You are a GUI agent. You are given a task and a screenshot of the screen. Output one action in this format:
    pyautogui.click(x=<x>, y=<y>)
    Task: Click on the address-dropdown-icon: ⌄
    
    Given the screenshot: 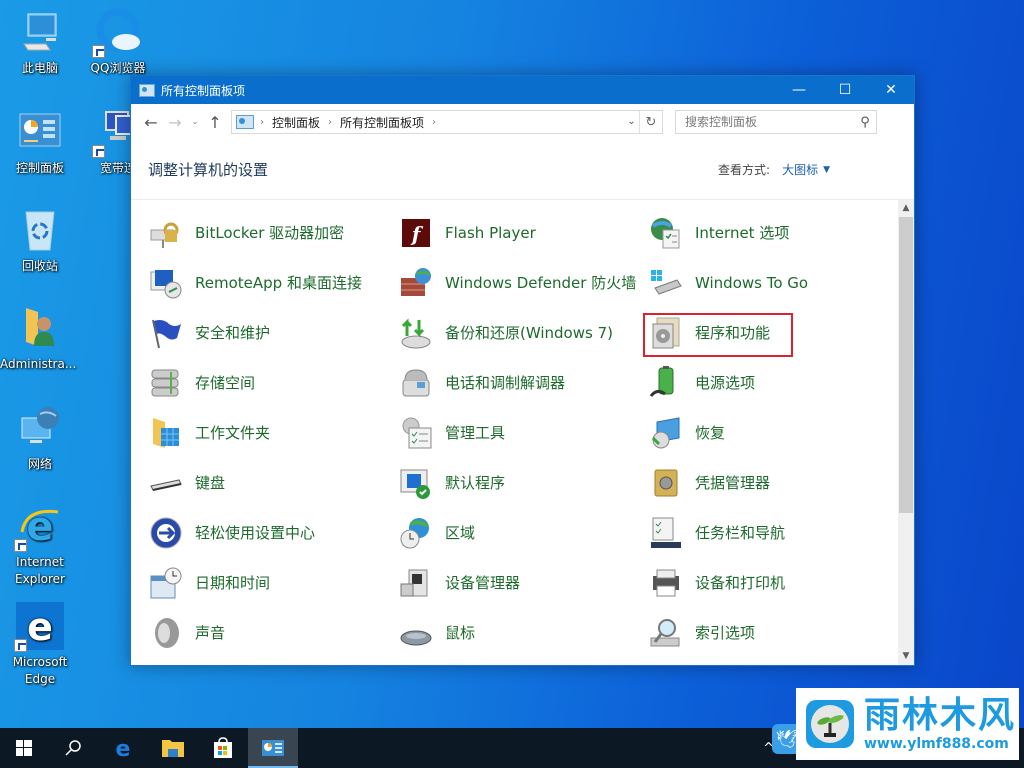 What is the action you would take?
    pyautogui.click(x=632, y=122)
    